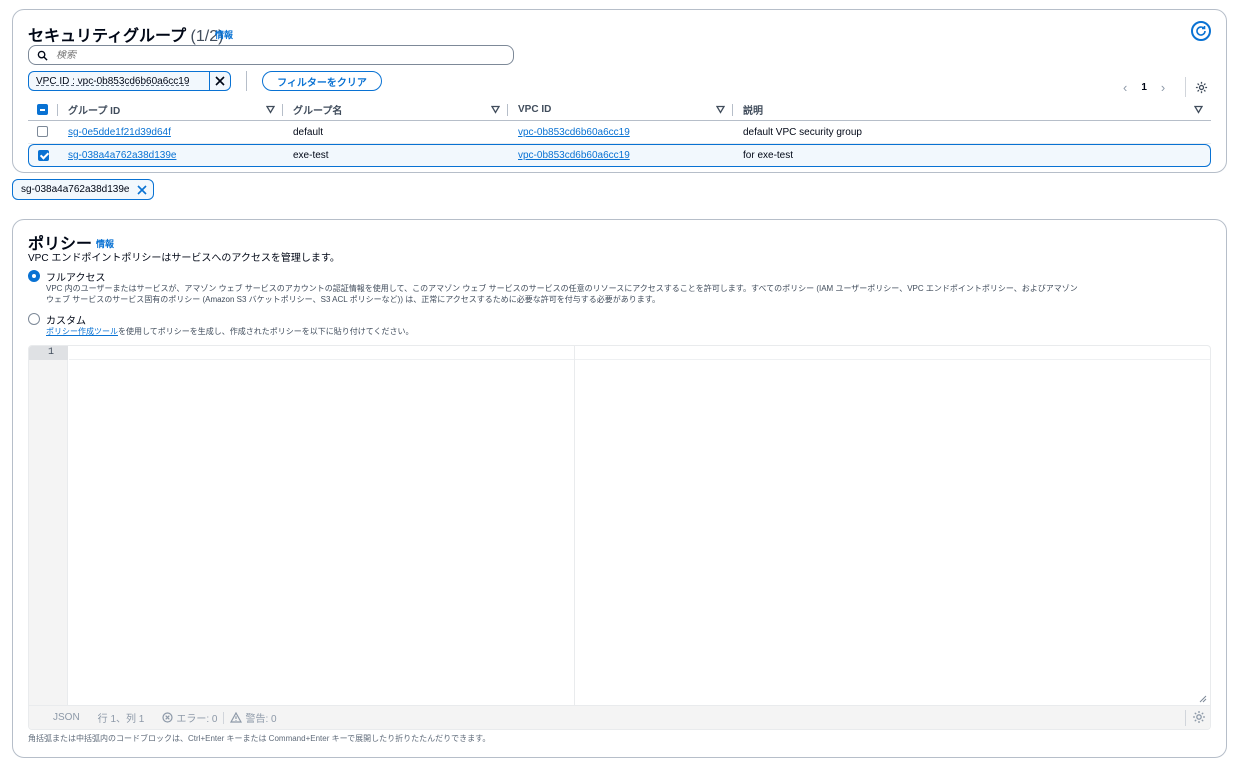  What do you see at coordinates (972, 155) in the screenshot?
I see `description-cell: for exe-test` at bounding box center [972, 155].